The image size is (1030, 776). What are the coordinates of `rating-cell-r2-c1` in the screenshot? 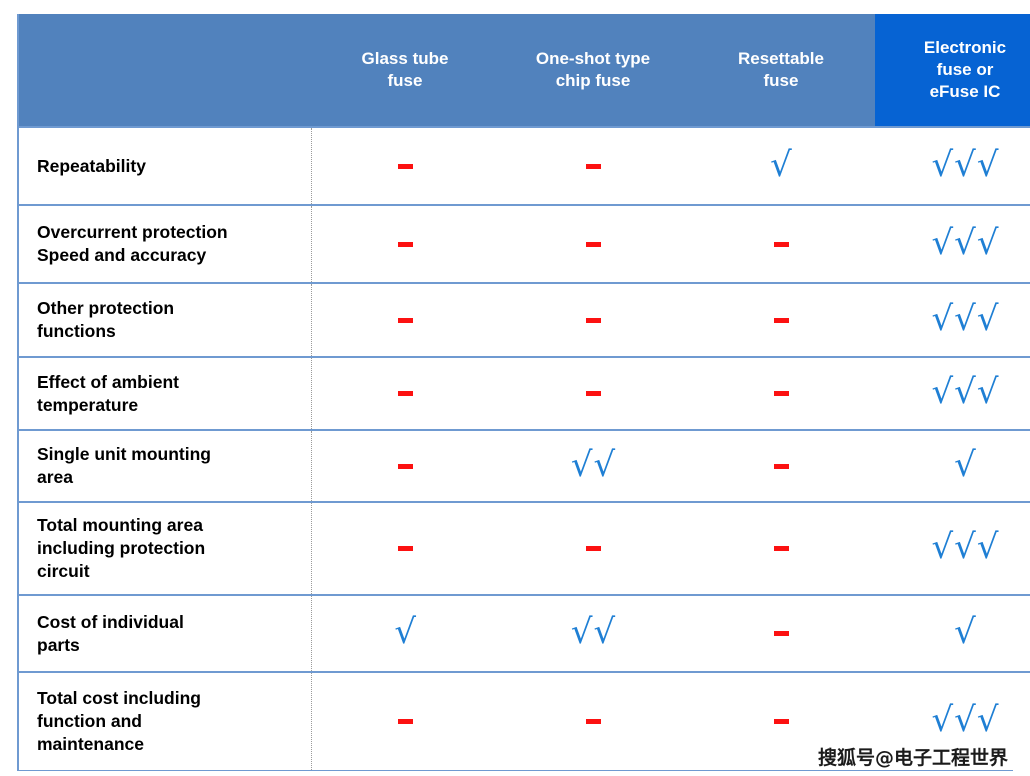 It's located at (593, 320).